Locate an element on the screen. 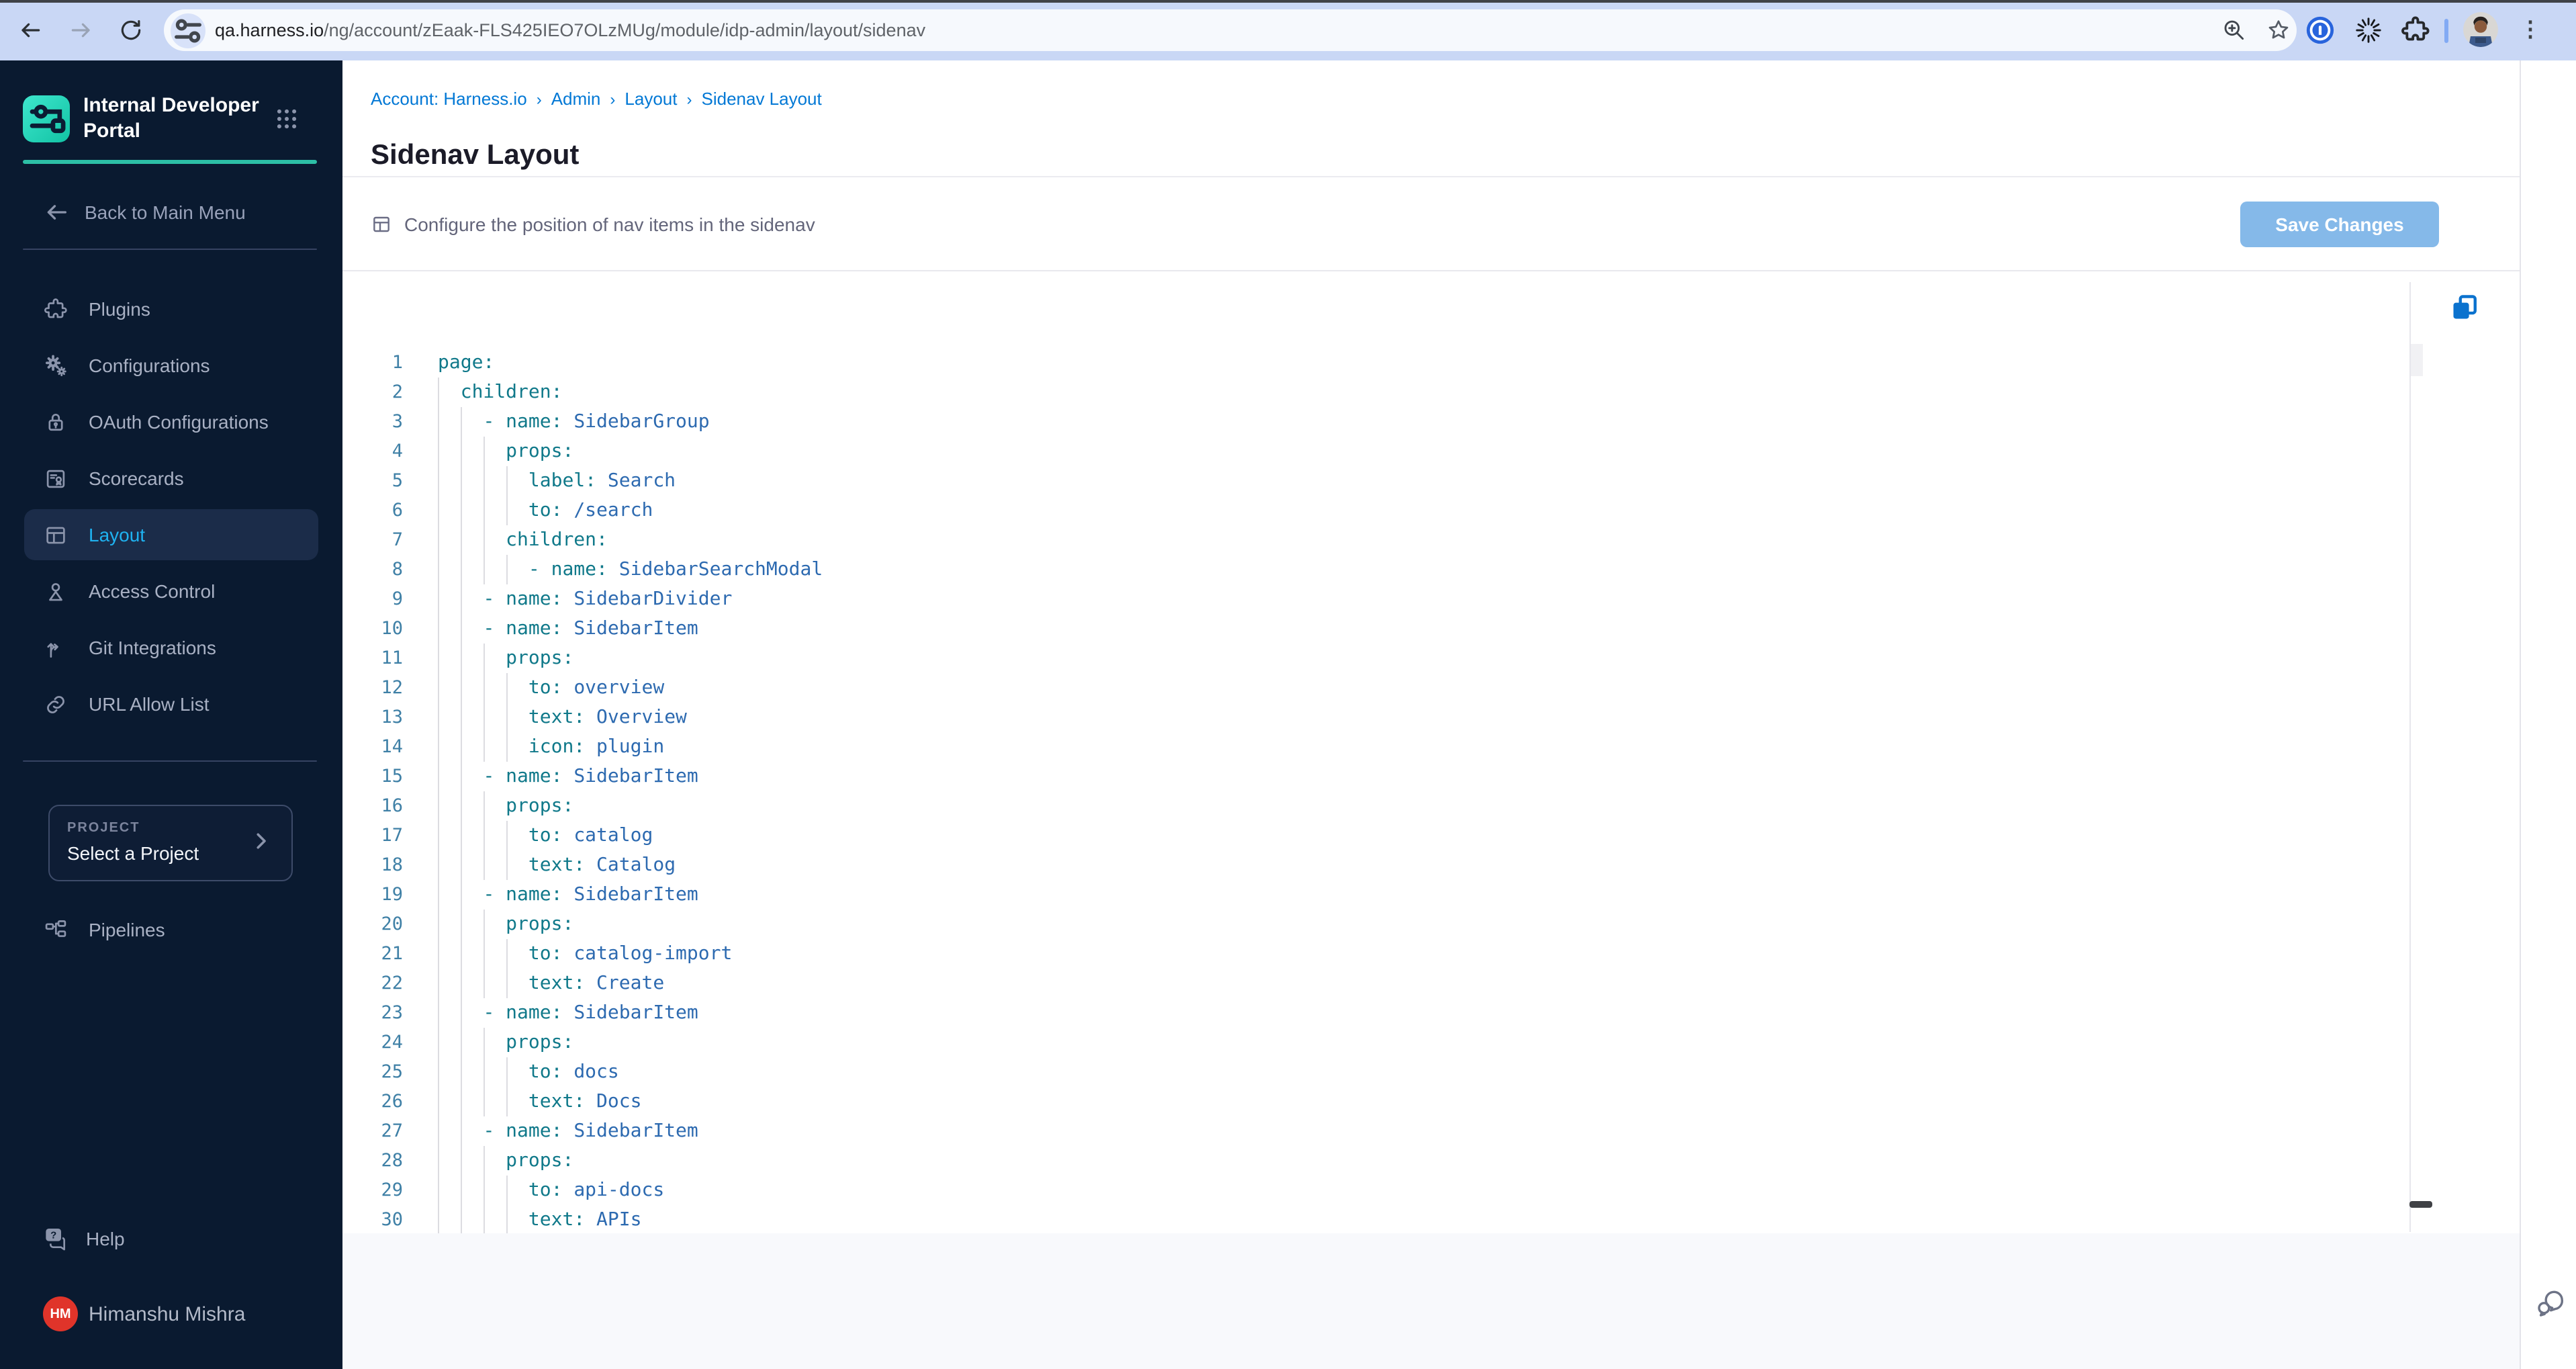 The width and height of the screenshot is (2576, 1369). breadcrumb-link: Admin is located at coordinates (576, 99).